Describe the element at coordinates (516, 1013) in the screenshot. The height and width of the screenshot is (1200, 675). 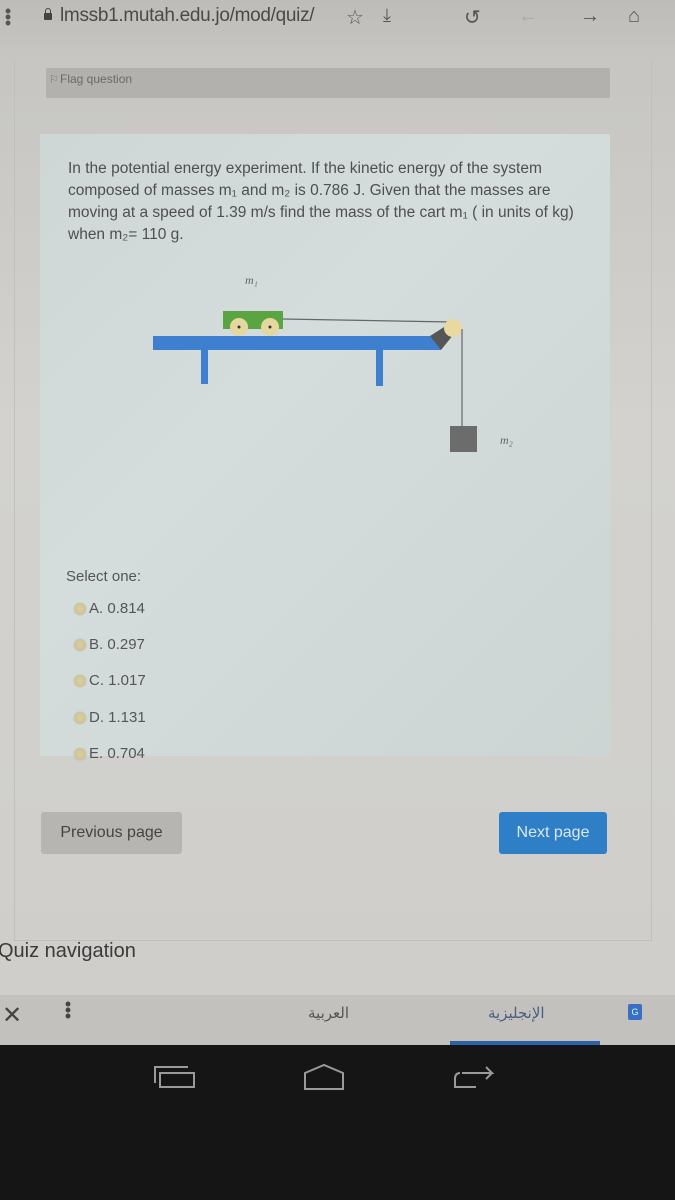
I see `language-tab-english: الإنجليزية` at that location.